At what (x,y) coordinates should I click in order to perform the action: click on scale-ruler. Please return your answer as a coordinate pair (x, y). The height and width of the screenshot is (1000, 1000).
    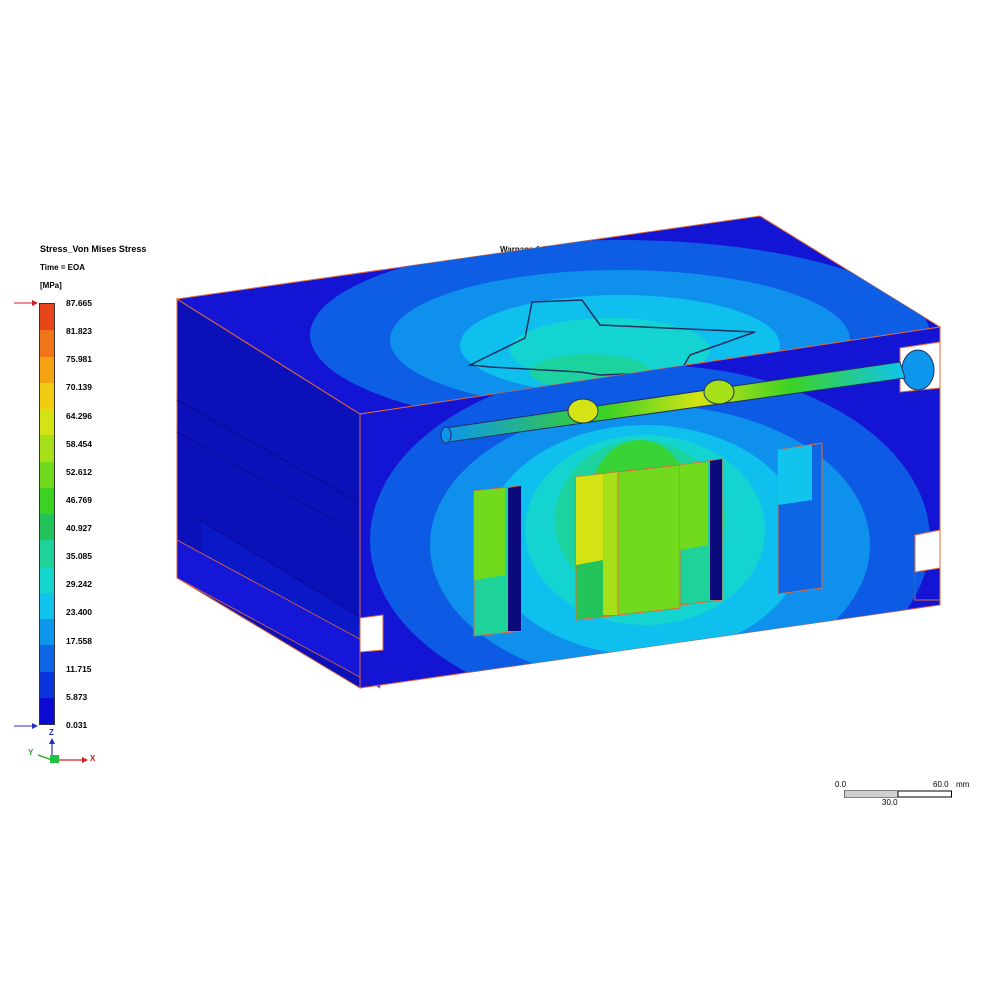
    Looking at the image, I should click on (898, 794).